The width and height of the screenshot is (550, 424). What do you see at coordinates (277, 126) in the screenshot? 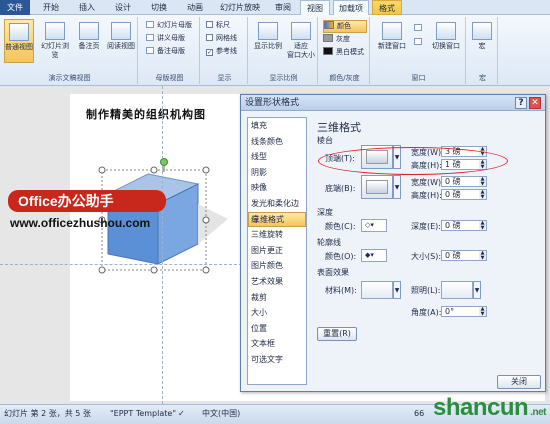
I see `category-item: 填充` at bounding box center [277, 126].